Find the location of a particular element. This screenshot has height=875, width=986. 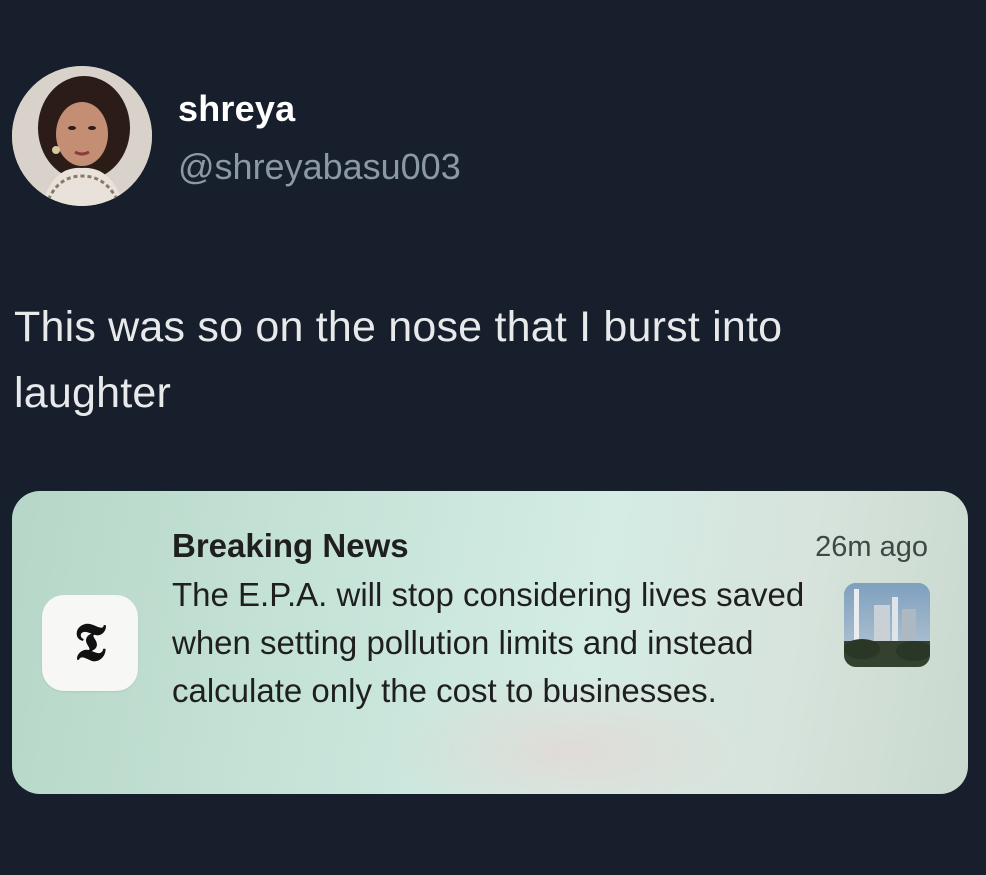

notification-thumbnail is located at coordinates (887, 625).